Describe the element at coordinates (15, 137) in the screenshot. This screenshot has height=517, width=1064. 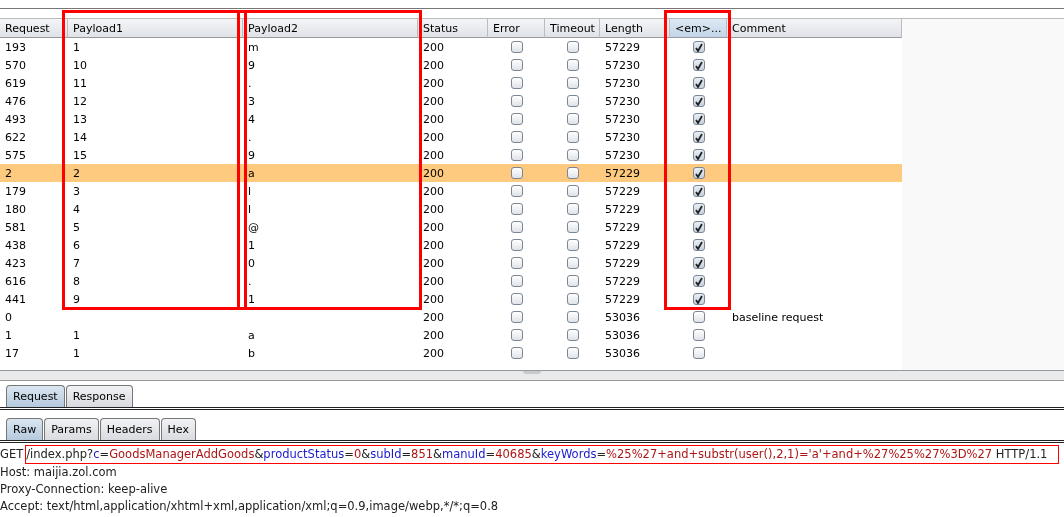
I see `table-cell-text: 622` at that location.